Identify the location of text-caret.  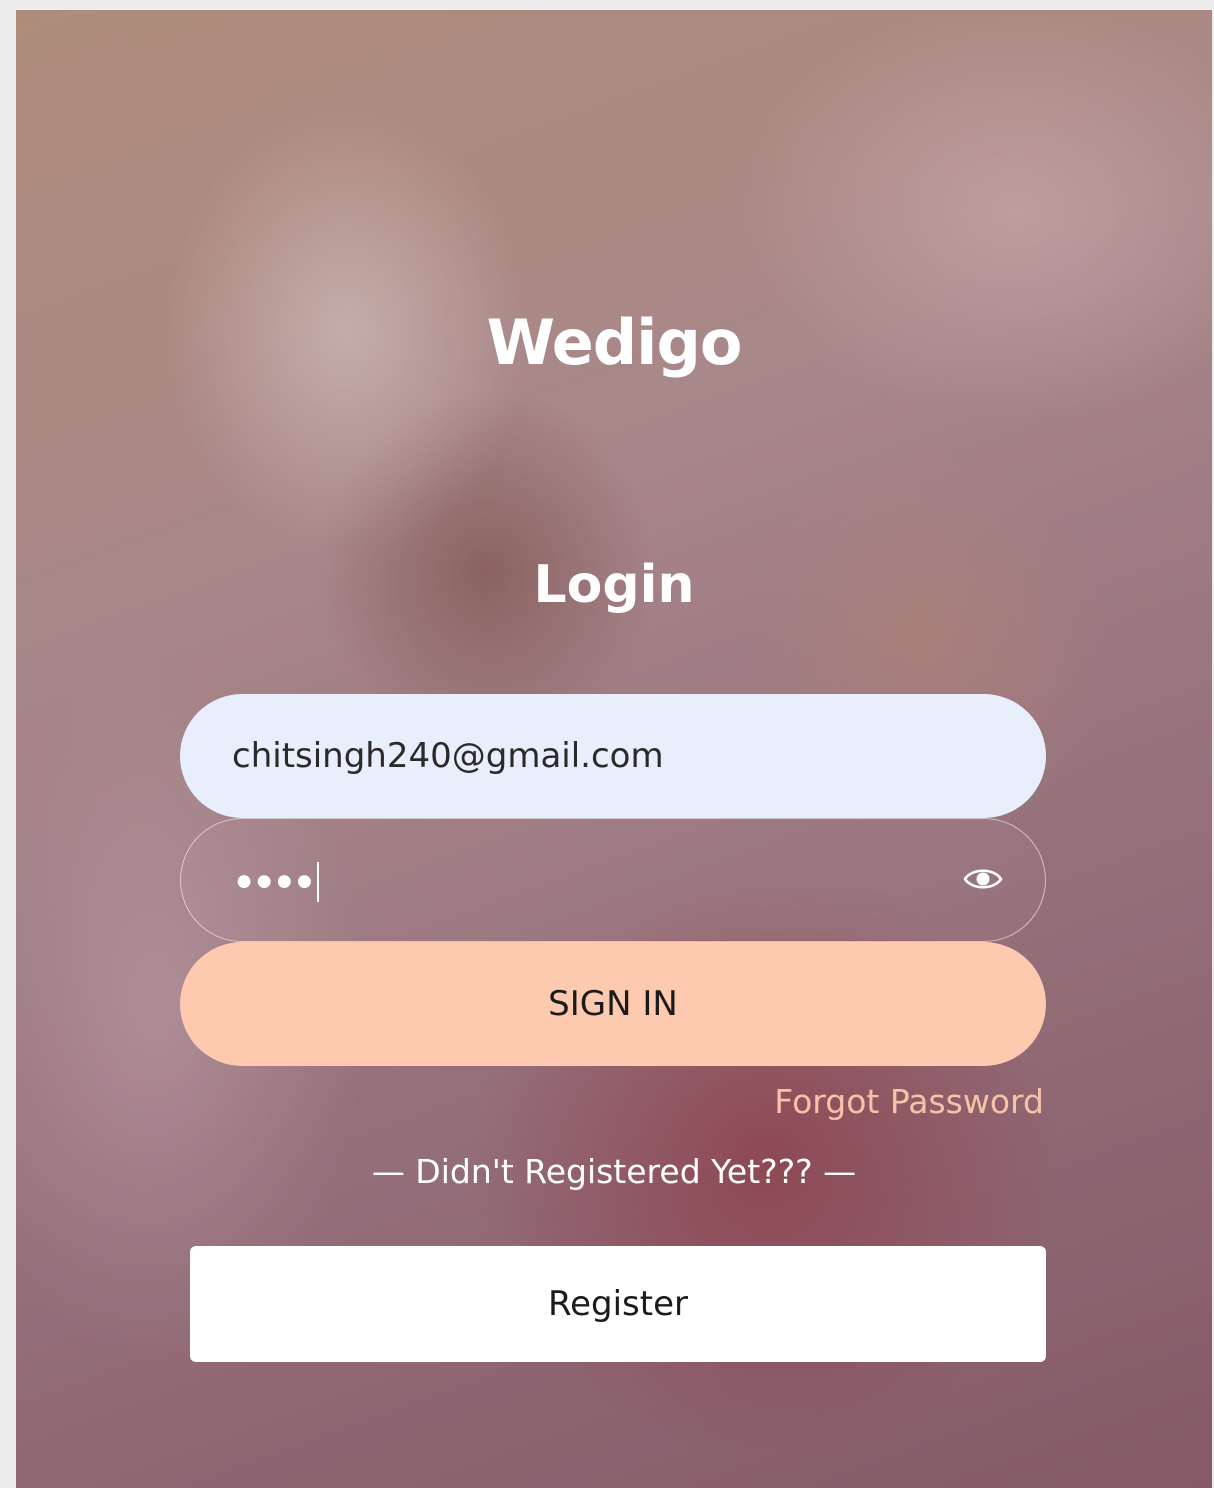
(318, 882).